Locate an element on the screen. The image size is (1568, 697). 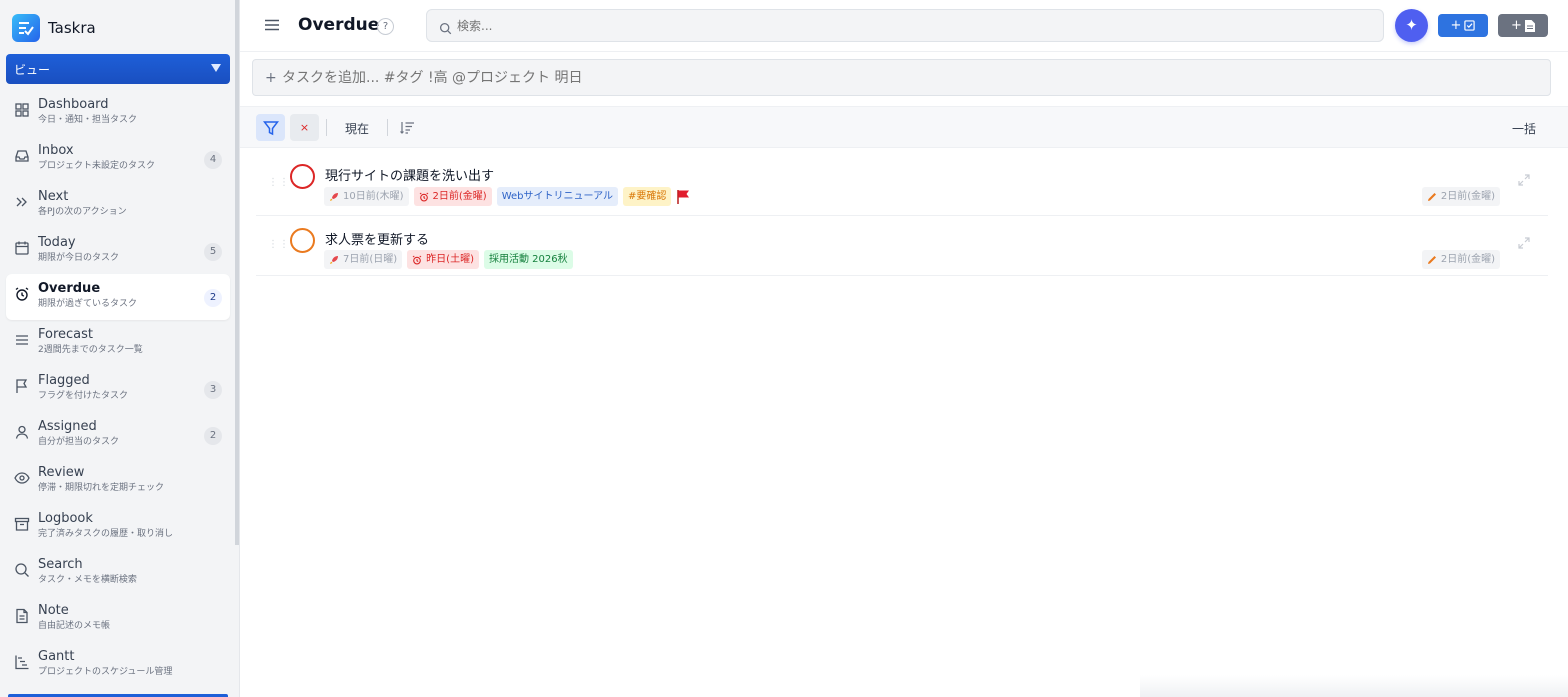
due-date-chip: 昨日(土曜) is located at coordinates (443, 259).